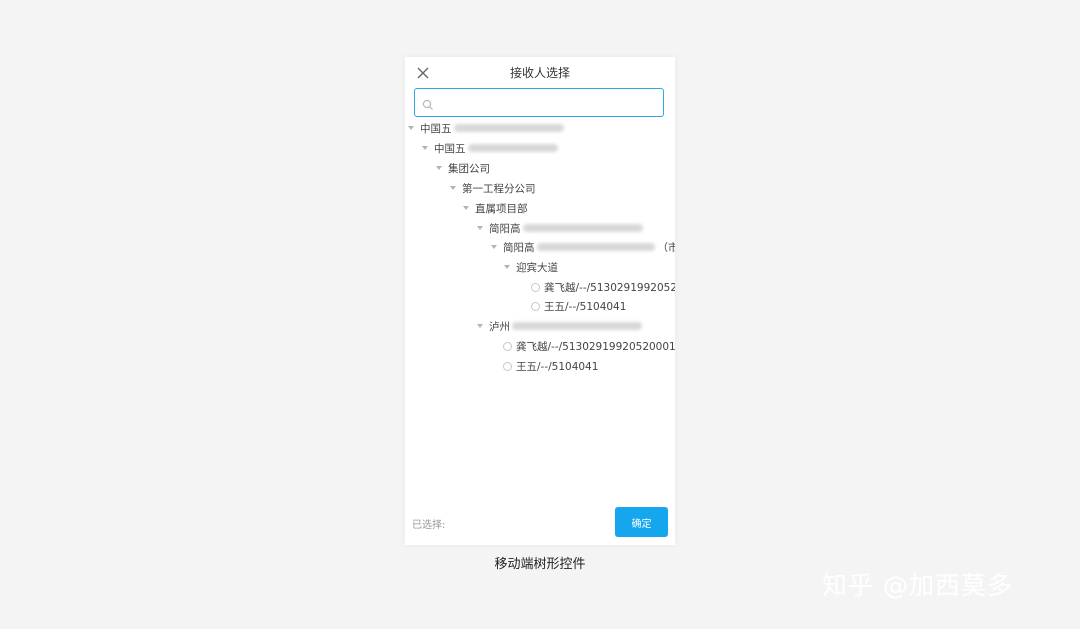 Image resolution: width=1080 pixels, height=629 pixels. I want to click on selected-label: 已选择:, so click(429, 525).